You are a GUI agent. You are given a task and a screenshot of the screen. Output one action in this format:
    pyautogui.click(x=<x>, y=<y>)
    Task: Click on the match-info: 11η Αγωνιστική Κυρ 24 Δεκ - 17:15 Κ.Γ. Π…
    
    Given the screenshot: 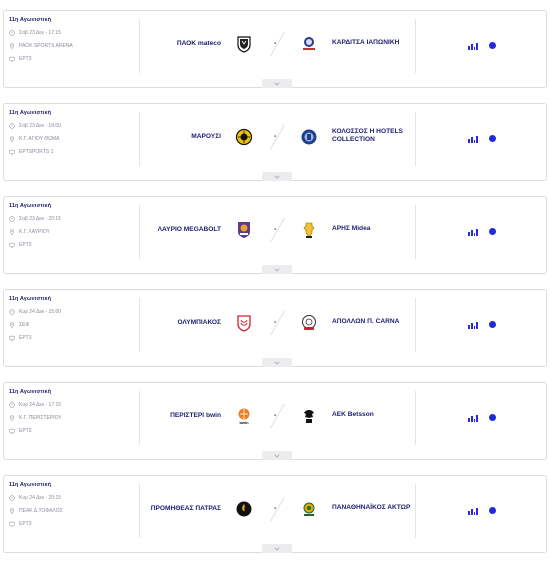 What is the action you would take?
    pyautogui.click(x=73, y=411)
    